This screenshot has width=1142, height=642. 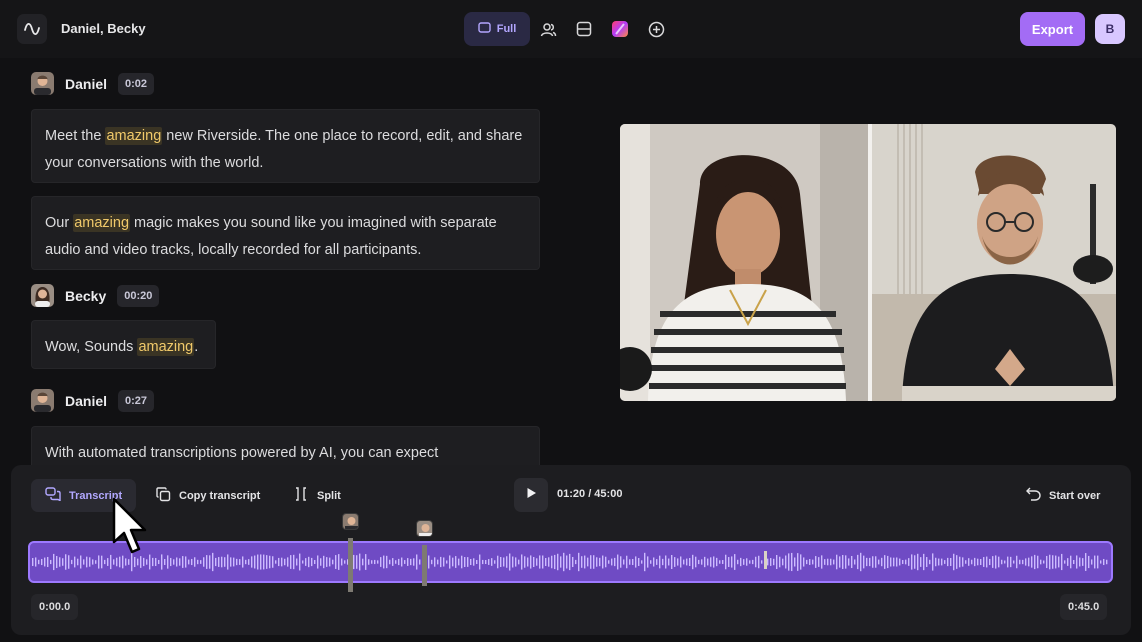 What do you see at coordinates (1052, 29) in the screenshot?
I see `export-button: Export` at bounding box center [1052, 29].